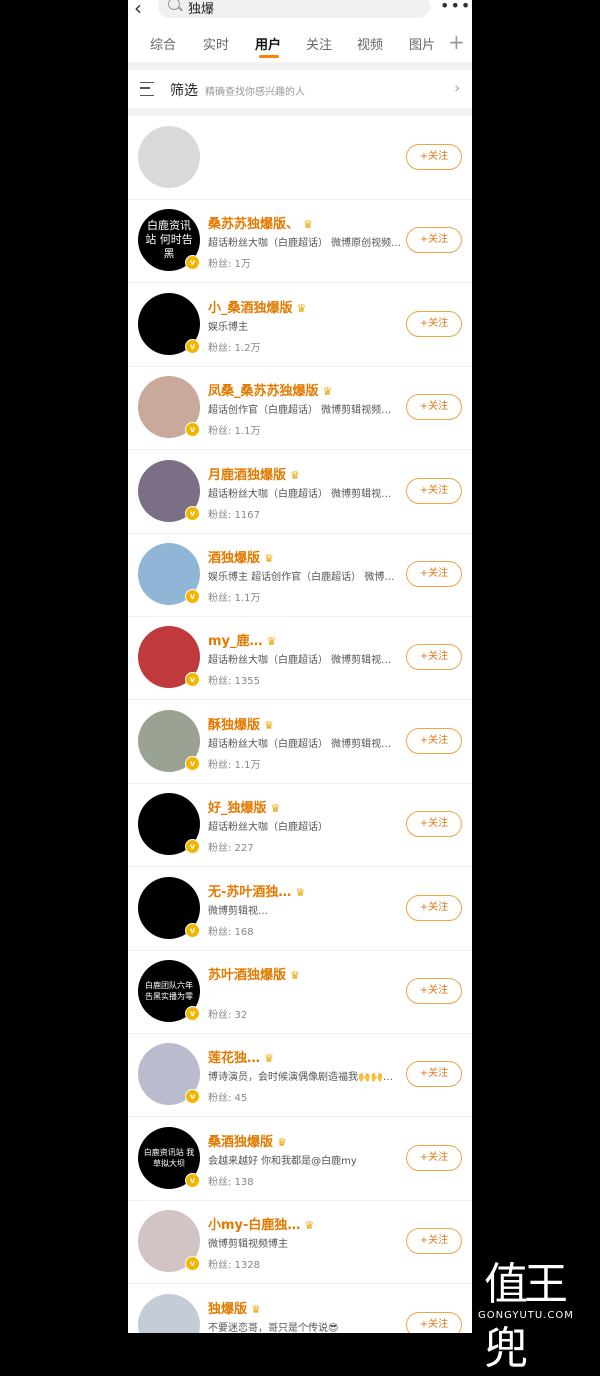  I want to click on avatar-text: 白鹿资讯站 我草拟大坝, so click(169, 1157).